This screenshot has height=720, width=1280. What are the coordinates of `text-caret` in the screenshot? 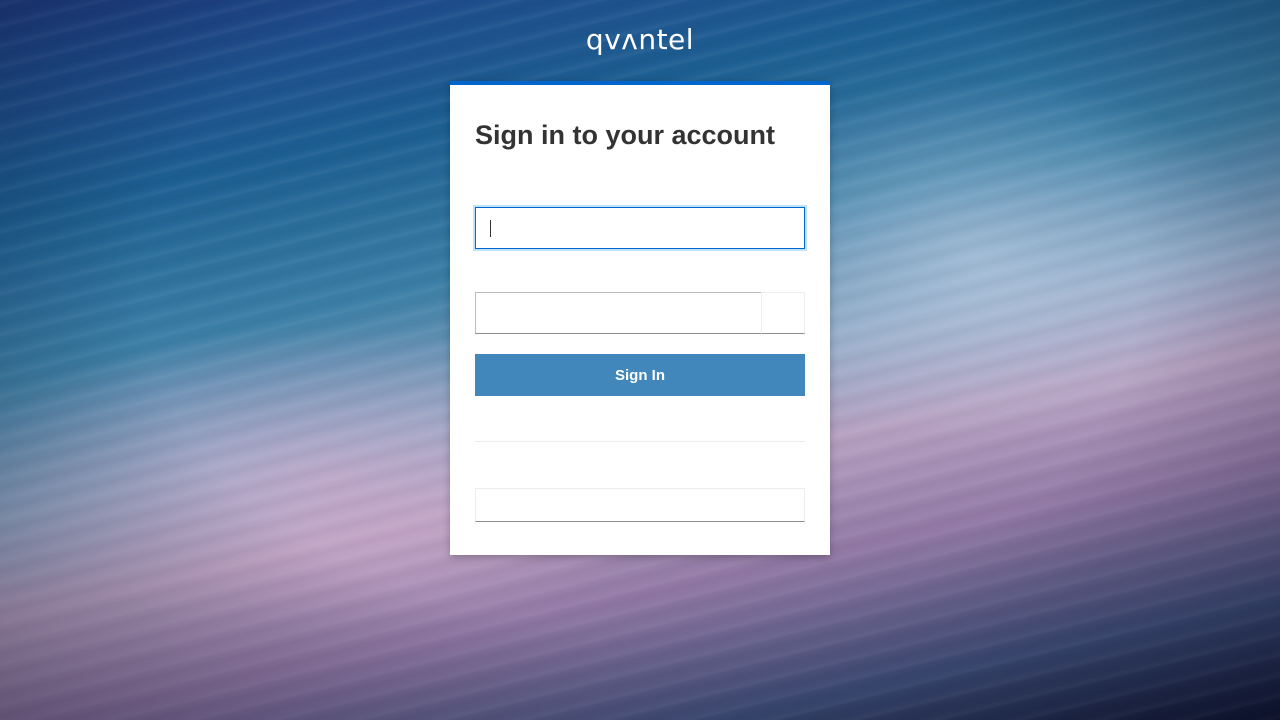 It's located at (490, 228).